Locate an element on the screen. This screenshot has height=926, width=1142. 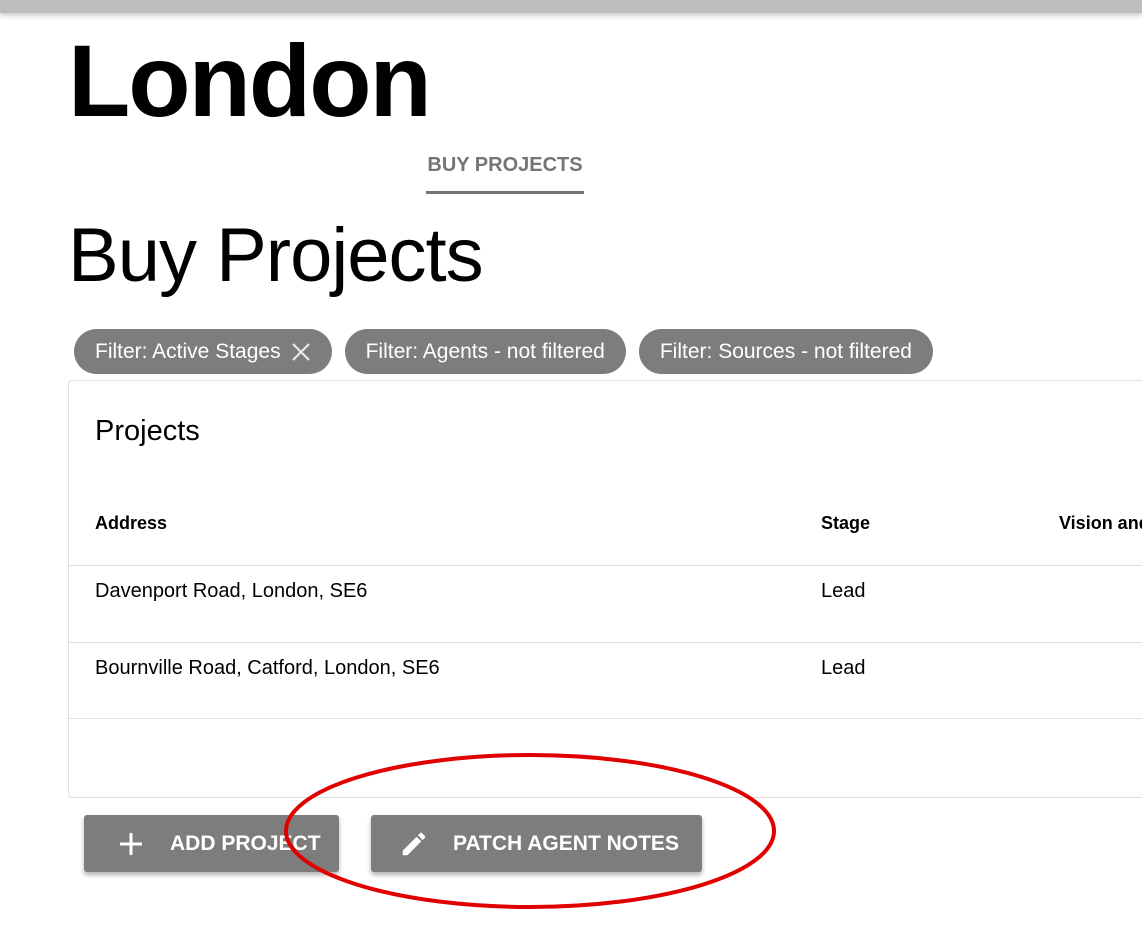
add-project-button: ADD PROJECT is located at coordinates (211, 843).